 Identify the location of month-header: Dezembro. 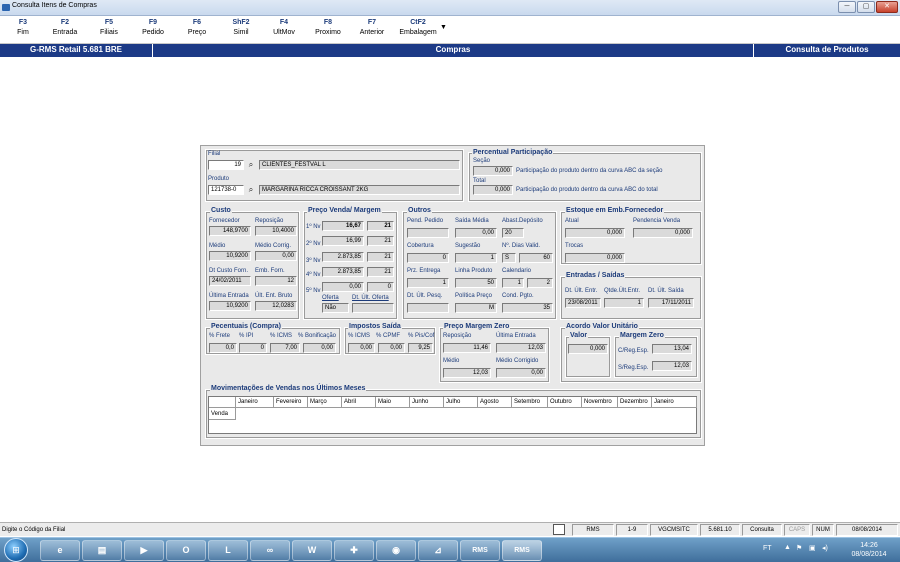
(635, 402).